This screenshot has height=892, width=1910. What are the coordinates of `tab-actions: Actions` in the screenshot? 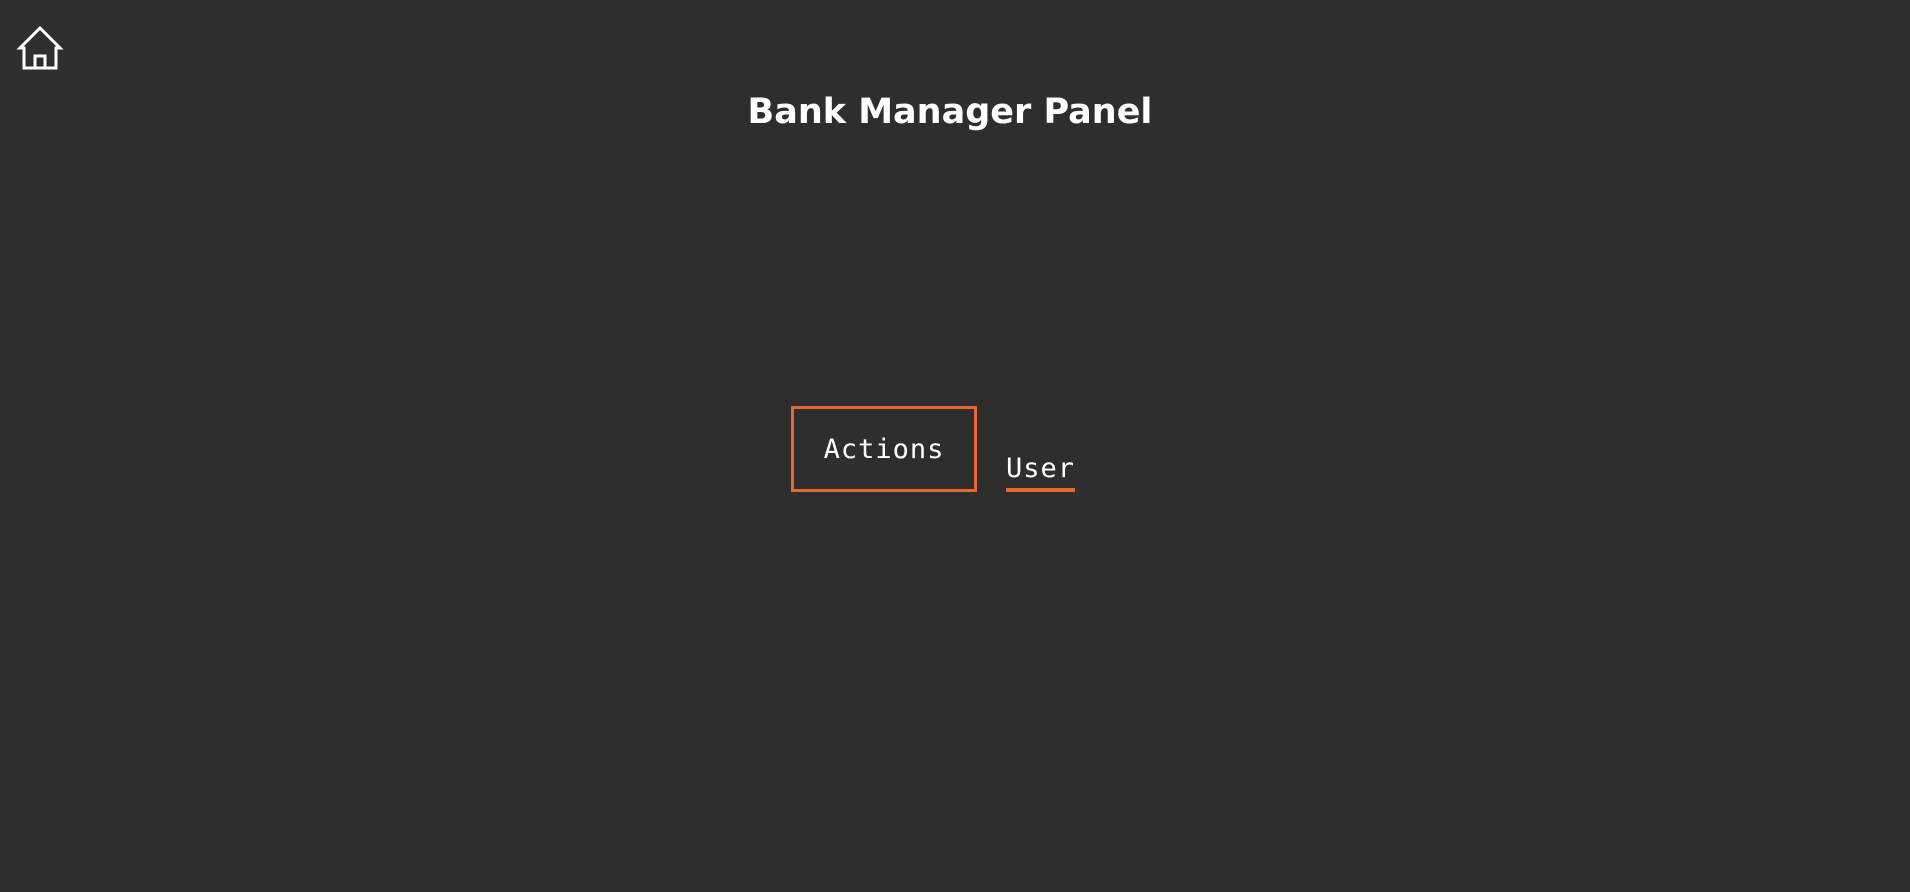 It's located at (884, 449).